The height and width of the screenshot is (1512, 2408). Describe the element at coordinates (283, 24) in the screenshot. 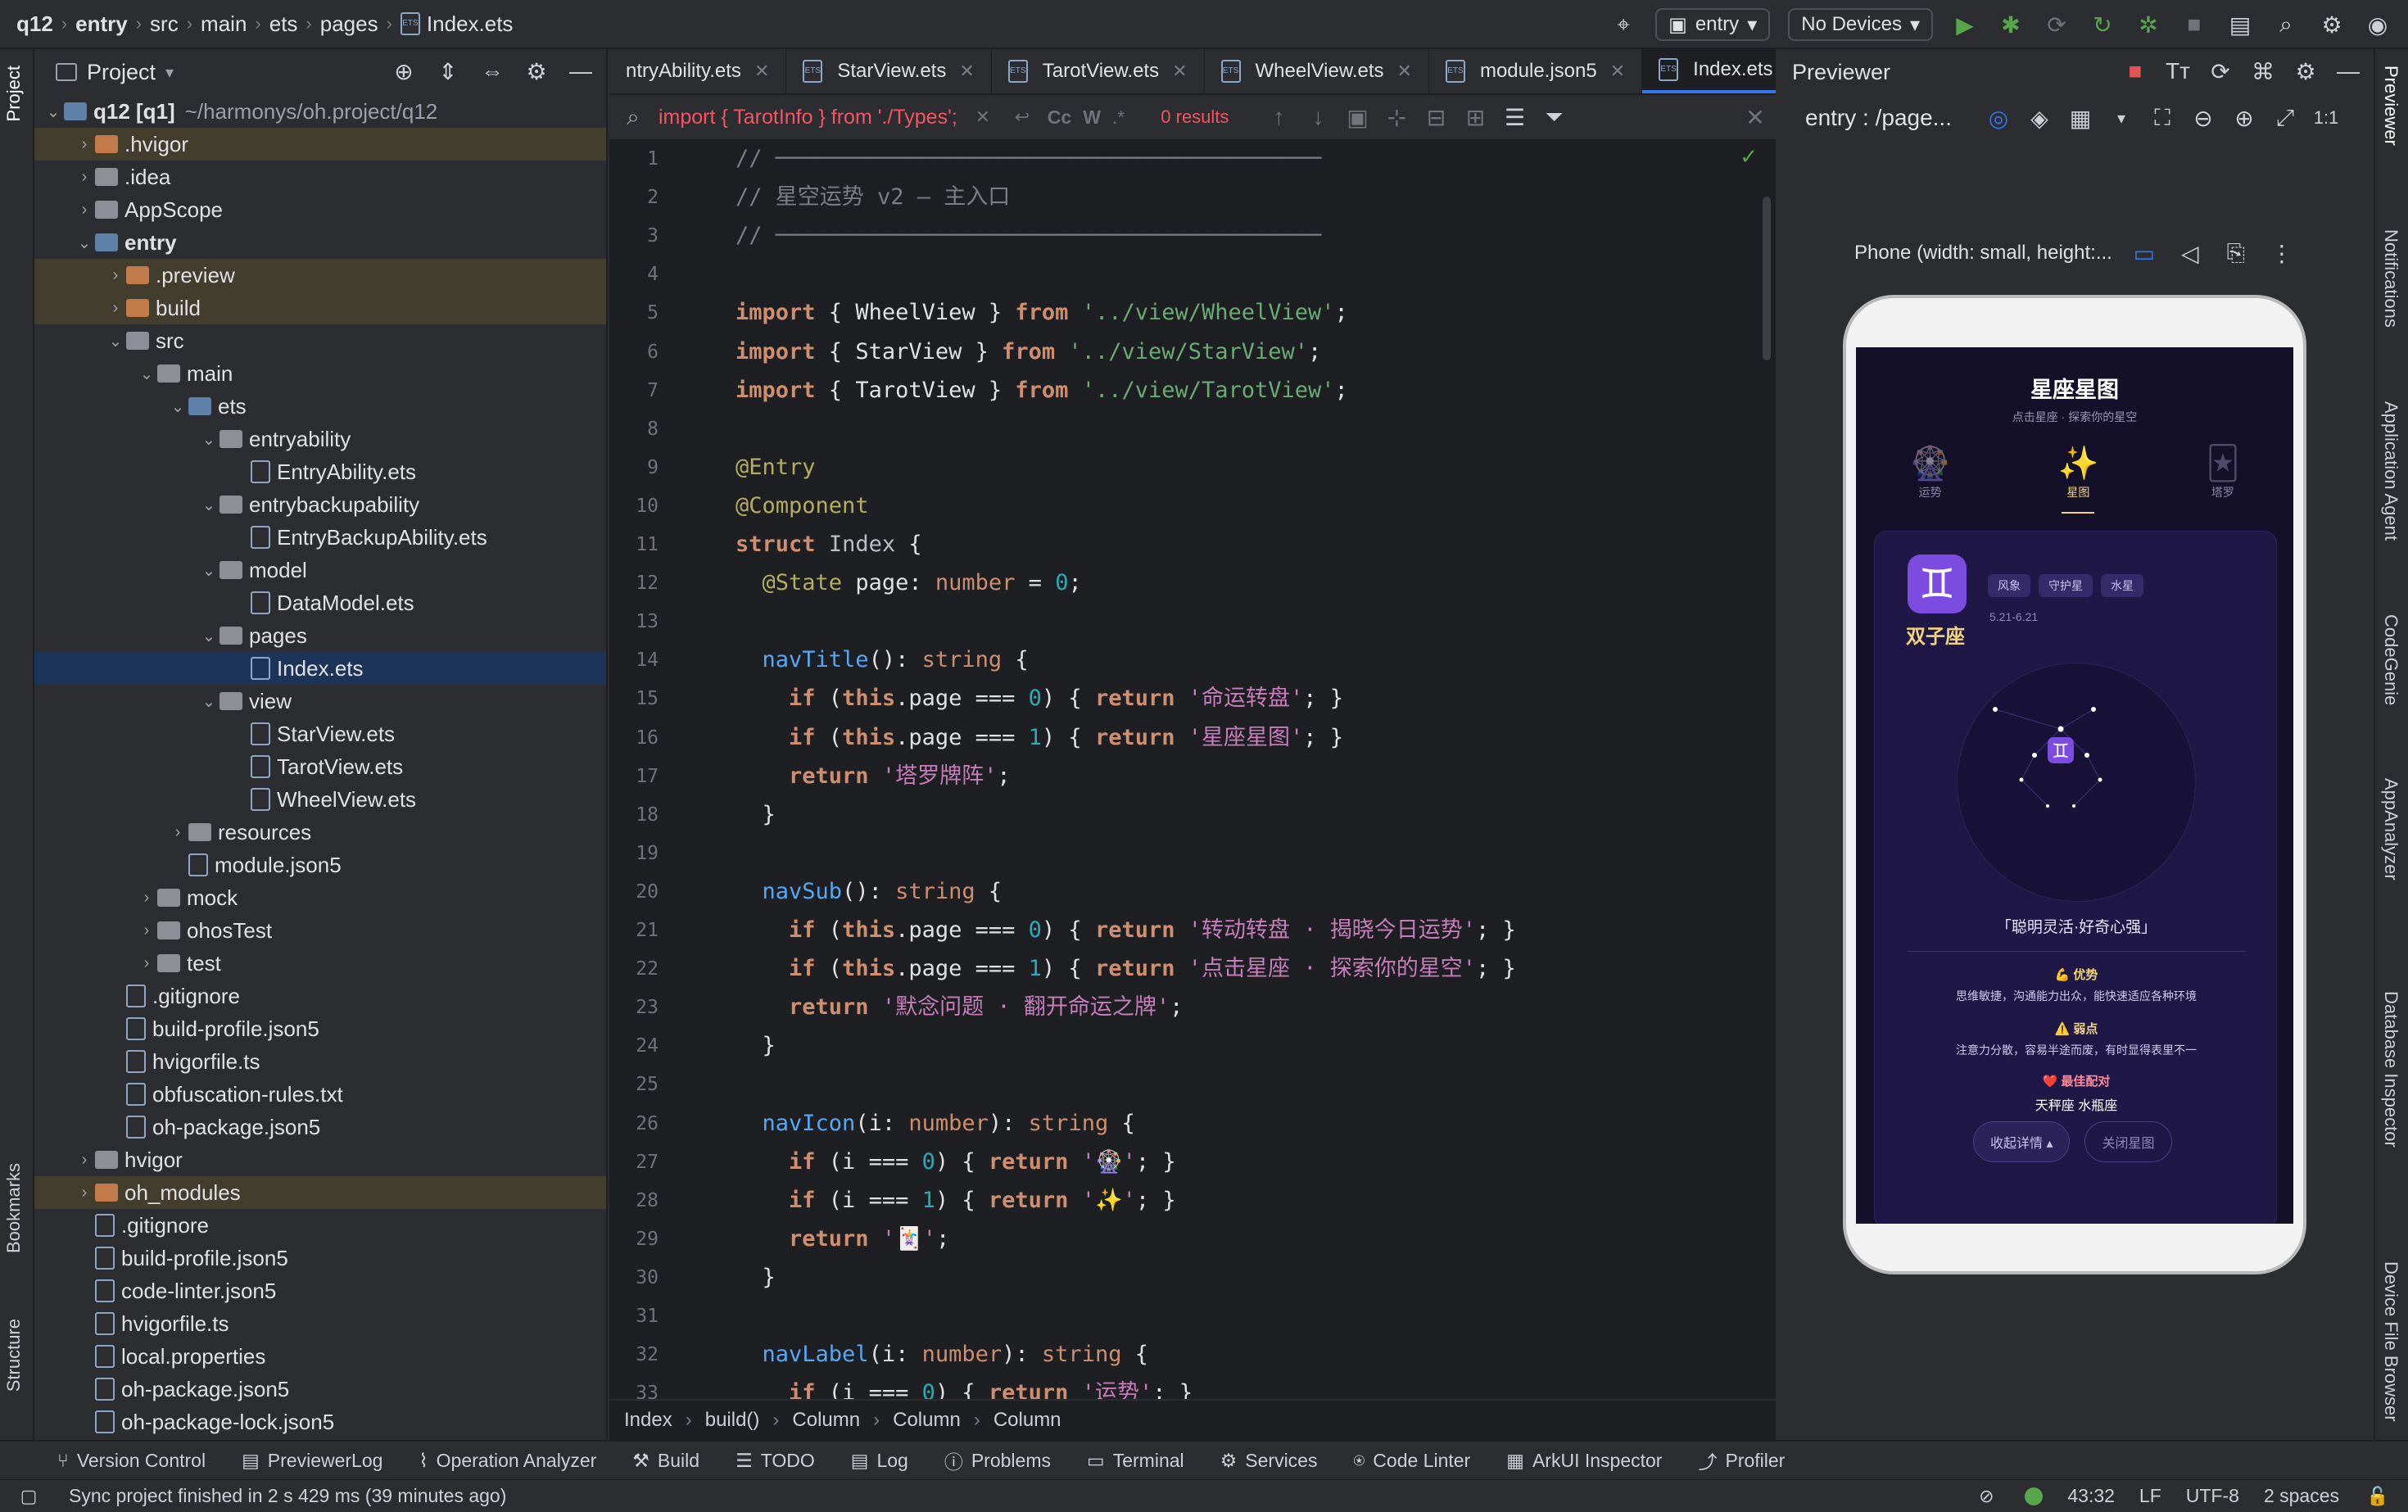

I see `breadcrumb-item: ets` at that location.